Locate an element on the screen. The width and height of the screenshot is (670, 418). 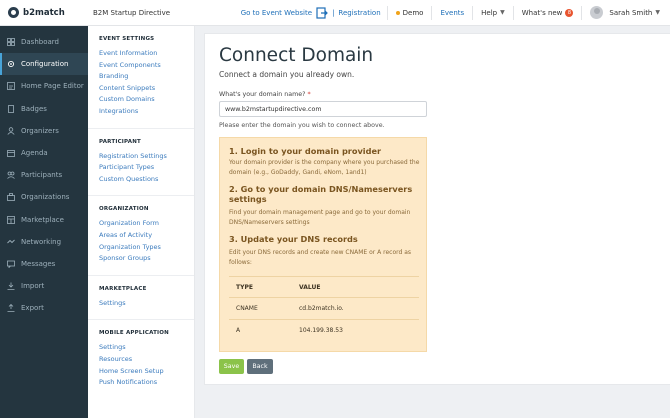
section-title: MARKETPLACE is located at coordinates (123, 288).